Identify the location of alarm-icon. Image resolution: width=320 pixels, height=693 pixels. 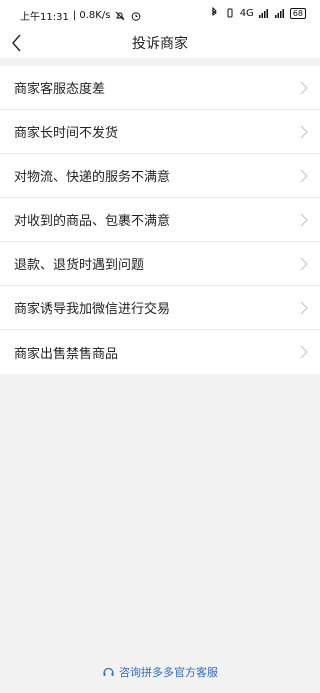
(136, 16).